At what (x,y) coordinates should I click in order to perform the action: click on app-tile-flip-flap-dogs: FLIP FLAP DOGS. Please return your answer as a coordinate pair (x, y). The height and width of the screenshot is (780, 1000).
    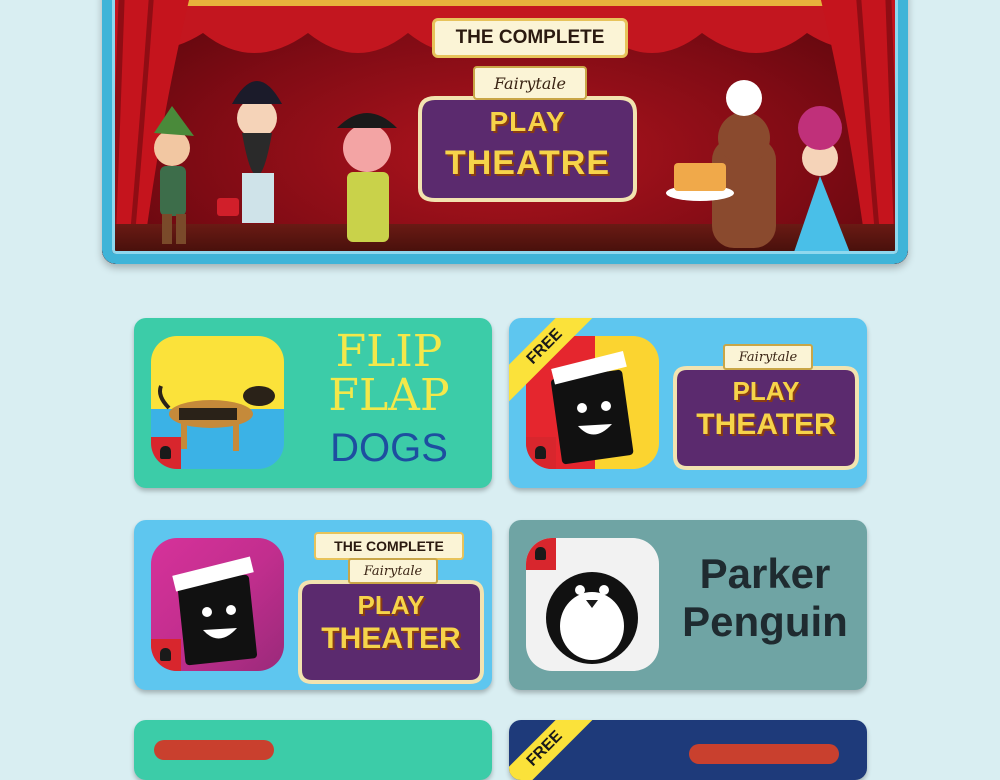
    Looking at the image, I should click on (313, 403).